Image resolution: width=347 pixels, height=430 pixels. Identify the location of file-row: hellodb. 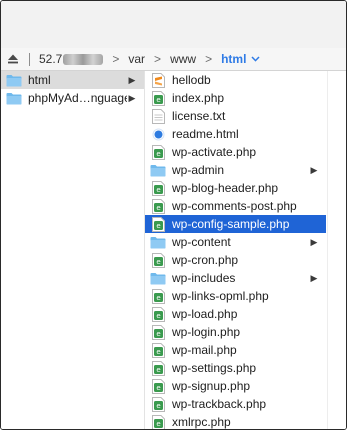
(235, 80).